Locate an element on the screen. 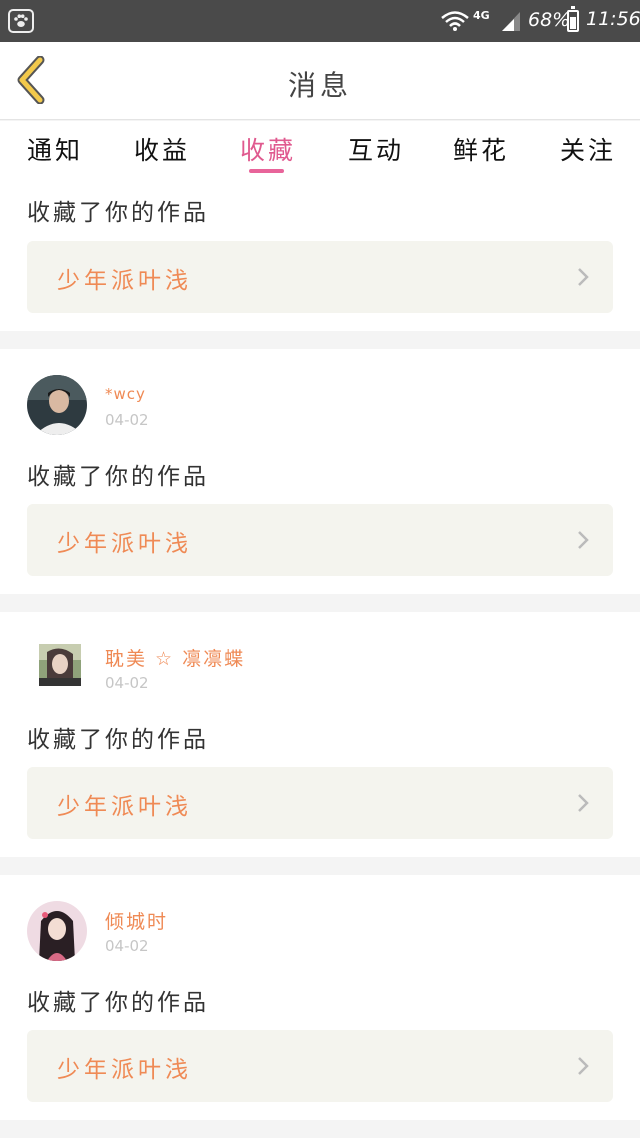 The height and width of the screenshot is (1138, 640). tab-notifications: 通知 is located at coordinates (55, 149).